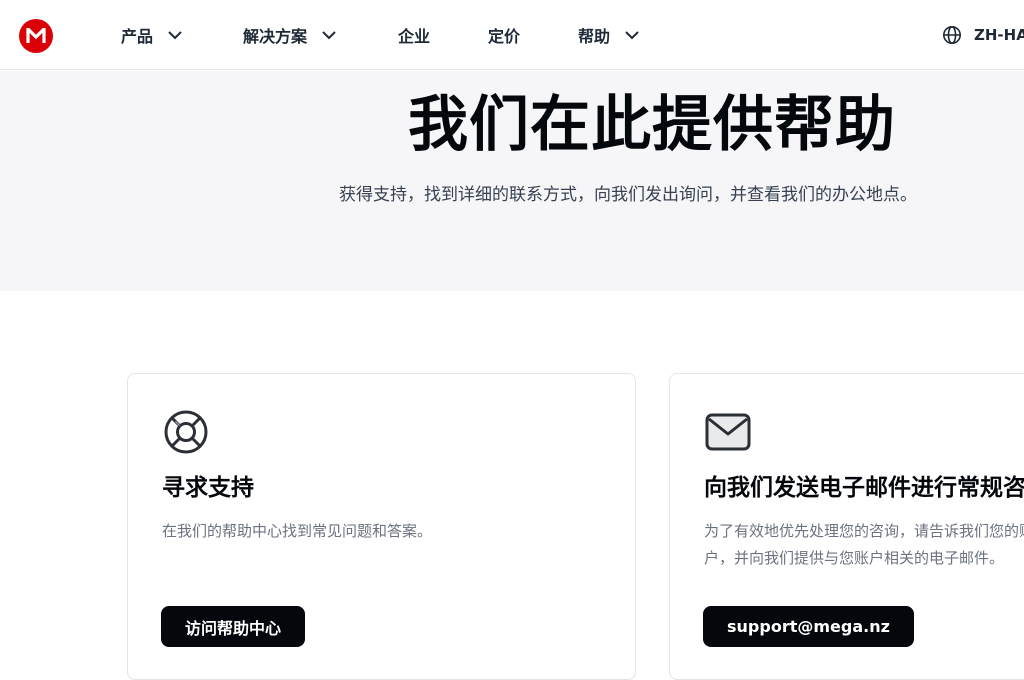  What do you see at coordinates (864, 488) in the screenshot?
I see `card-title: 向我们发送电子邮件进行常规咨询` at bounding box center [864, 488].